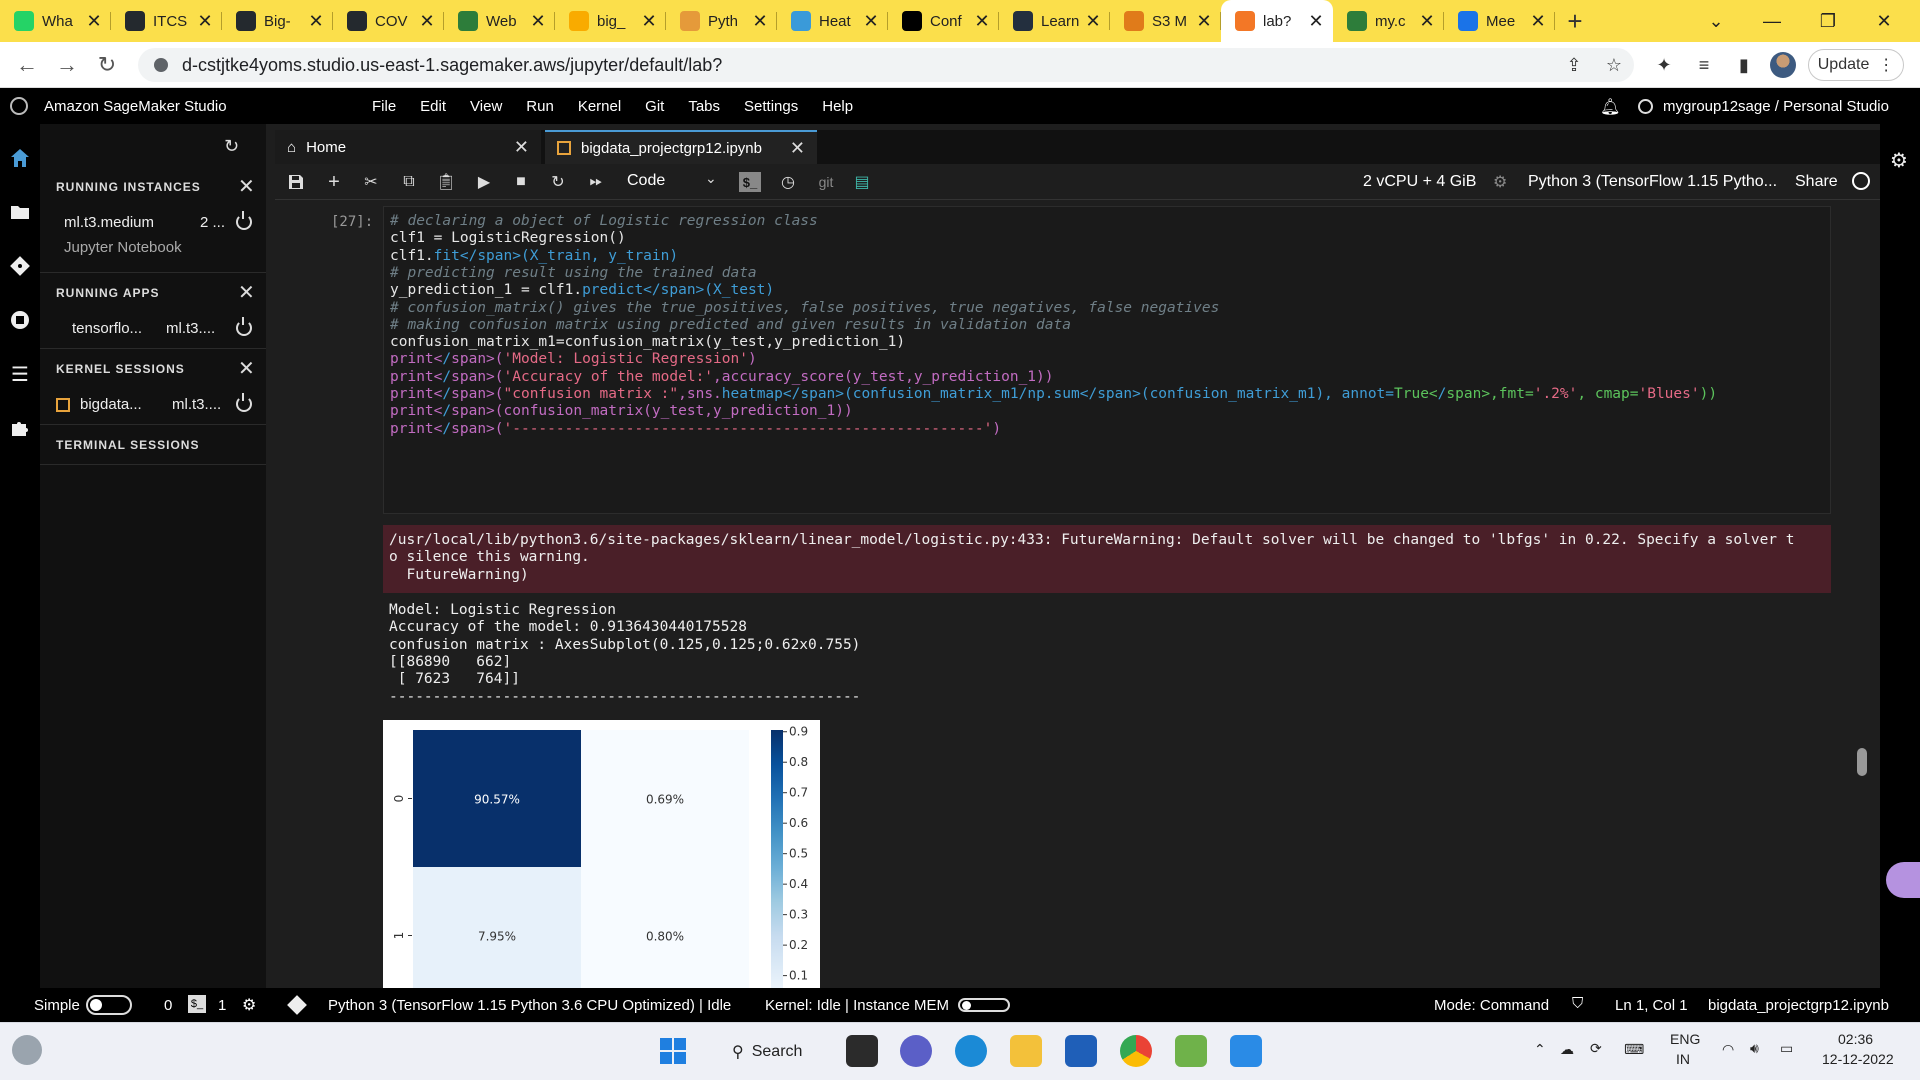  What do you see at coordinates (486, 106) in the screenshot?
I see `menu-item-view: View` at bounding box center [486, 106].